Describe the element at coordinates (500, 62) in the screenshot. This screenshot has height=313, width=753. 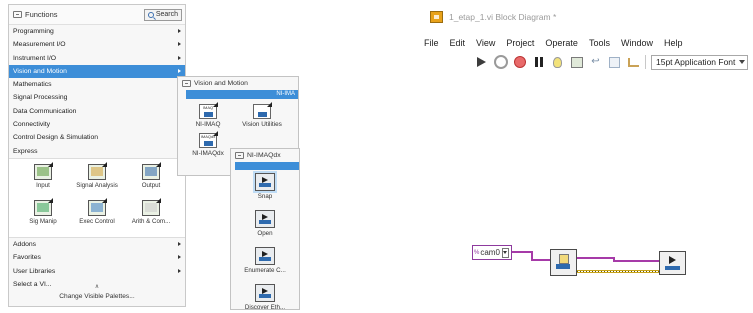
I see `run-continuously-icon` at that location.